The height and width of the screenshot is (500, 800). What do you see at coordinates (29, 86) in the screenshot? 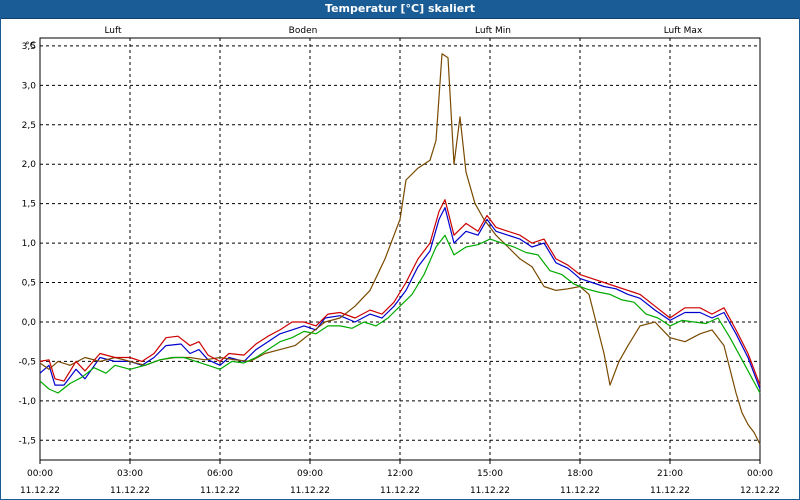
I see `y-tick-label: 3,0` at bounding box center [29, 86].